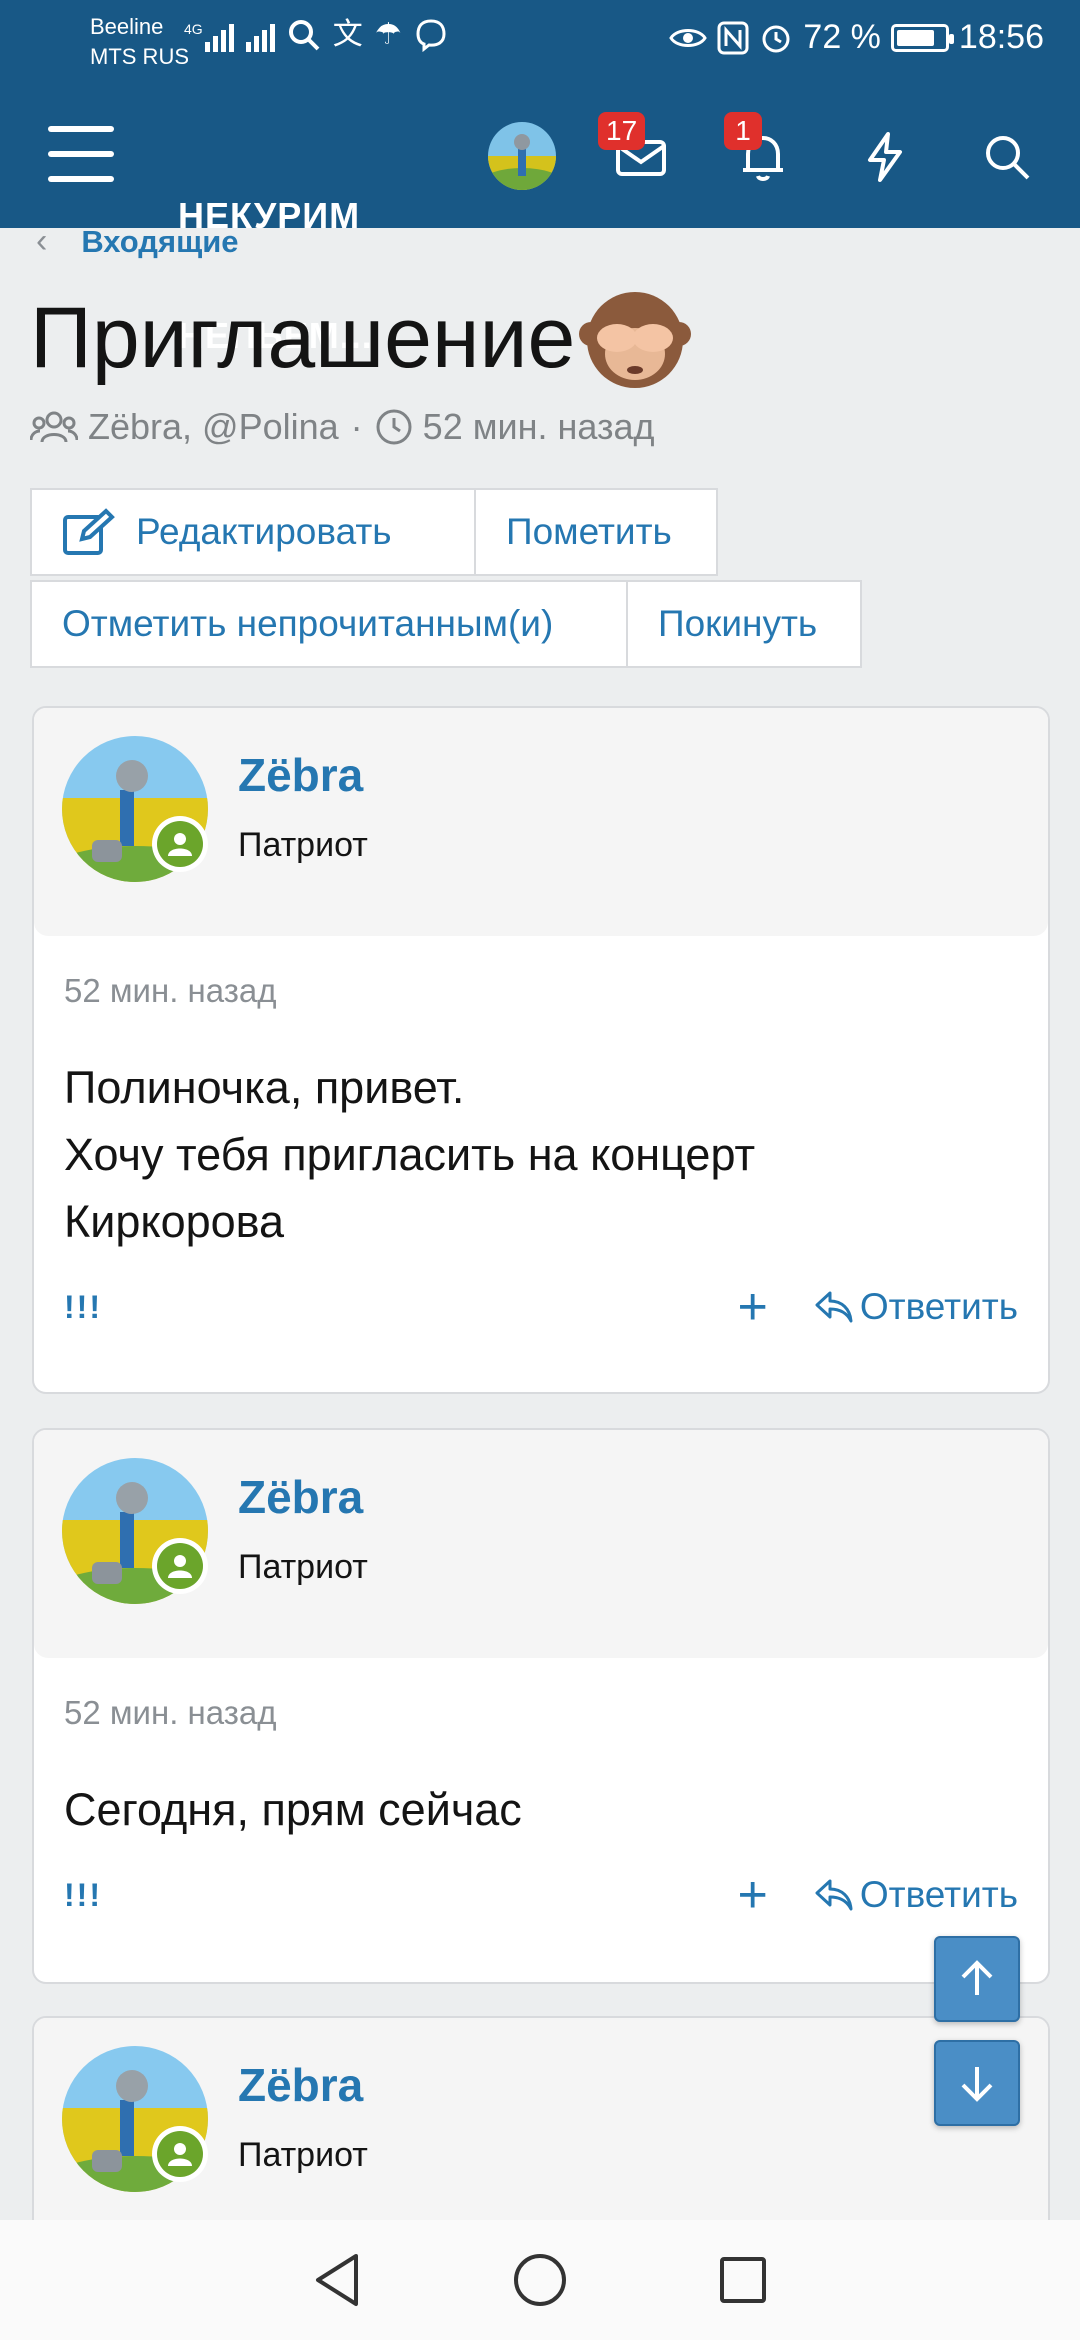  Describe the element at coordinates (738, 623) in the screenshot. I see `leave-label: Покинуть` at that location.